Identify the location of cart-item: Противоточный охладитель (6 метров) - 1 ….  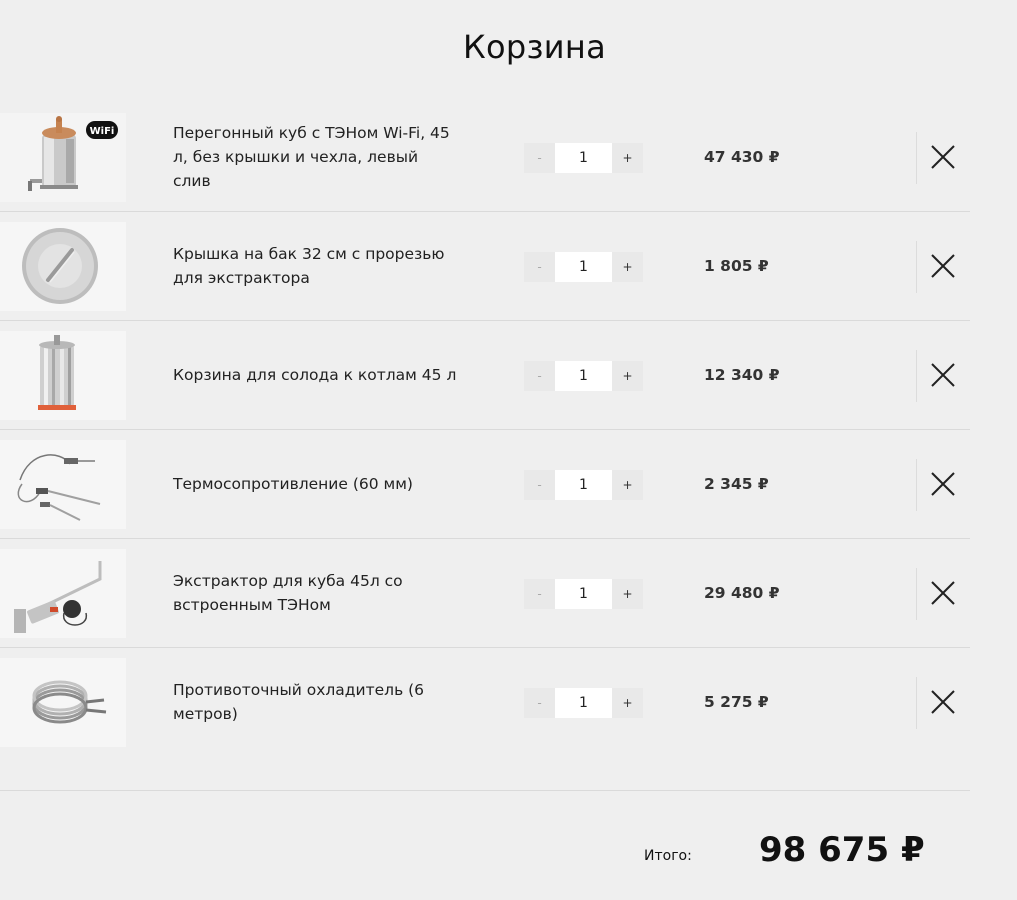
(485, 702).